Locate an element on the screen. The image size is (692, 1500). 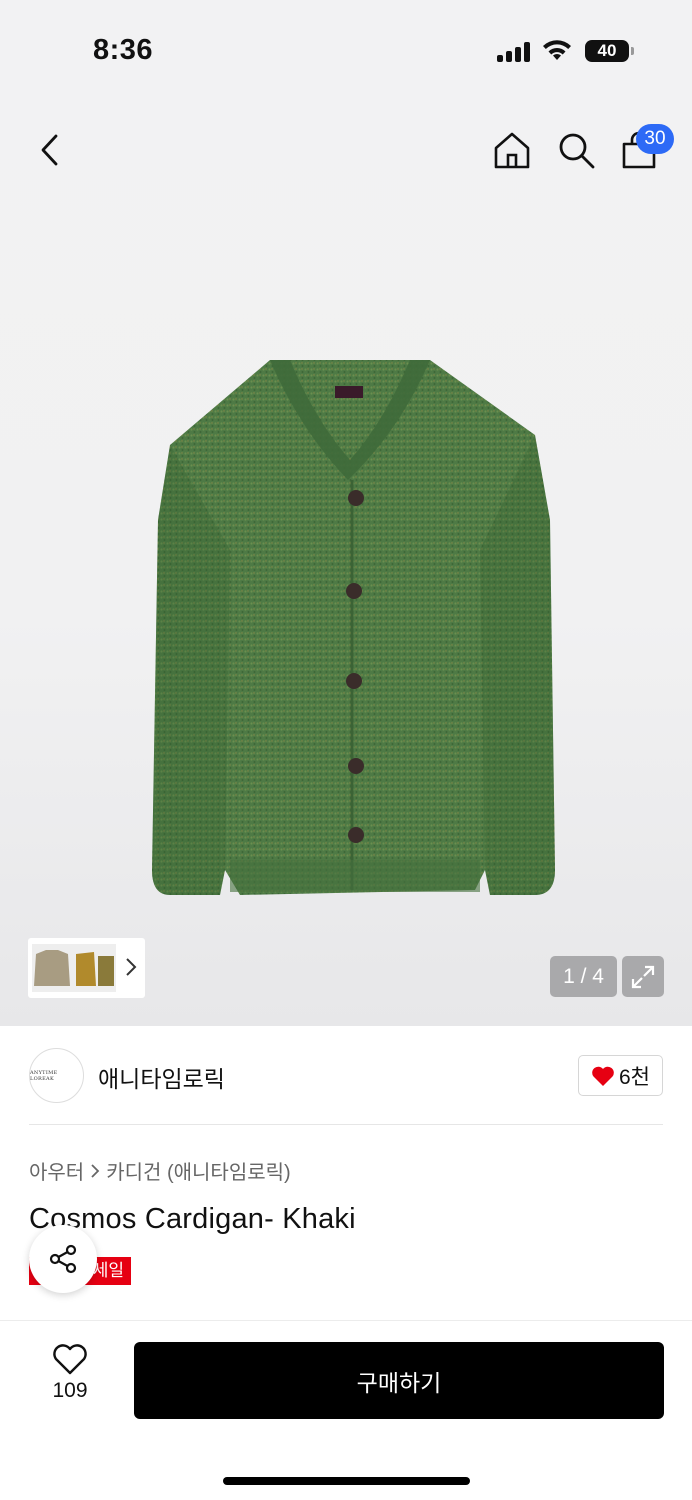
signal-icon is located at coordinates (514, 52).